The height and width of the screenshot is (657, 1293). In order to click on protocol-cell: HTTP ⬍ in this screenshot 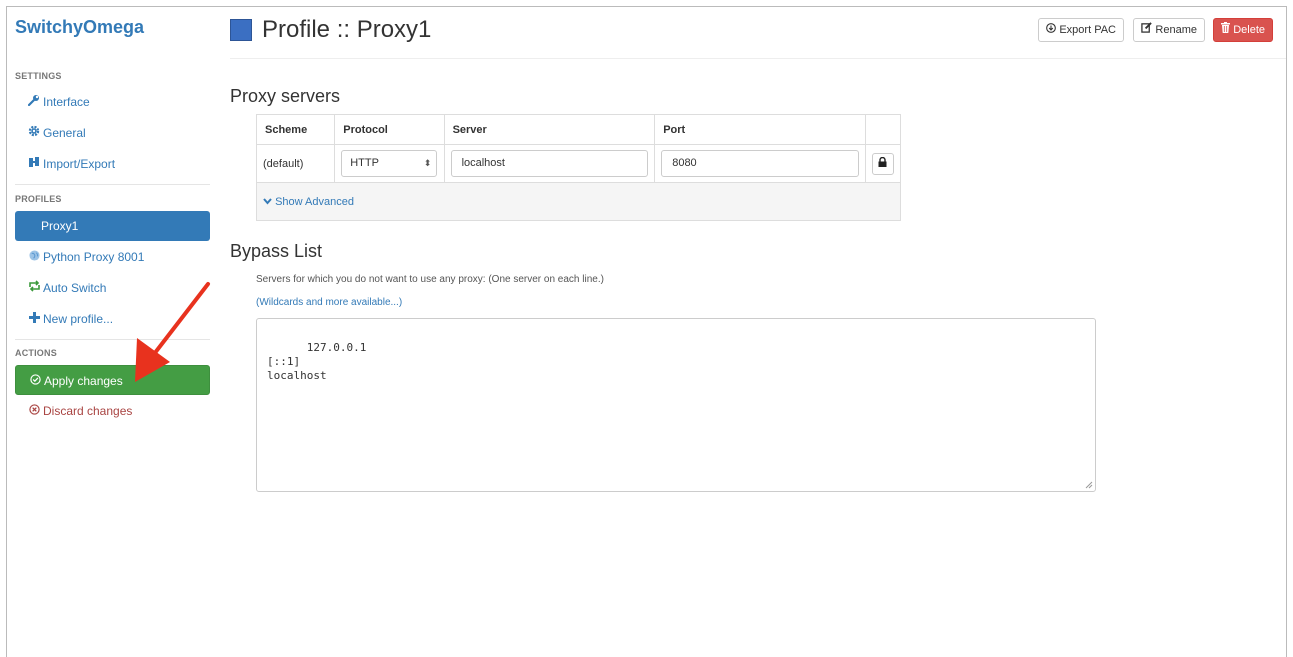, I will do `click(389, 163)`.